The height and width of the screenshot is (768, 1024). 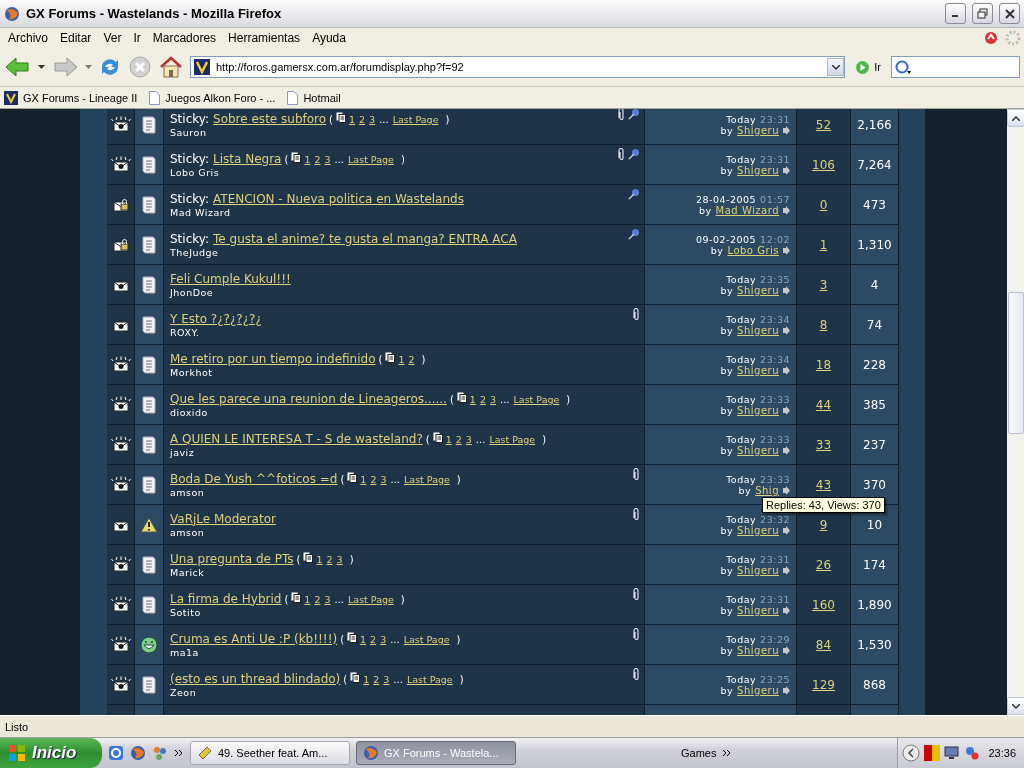 I want to click on replies-link: 18, so click(x=823, y=364).